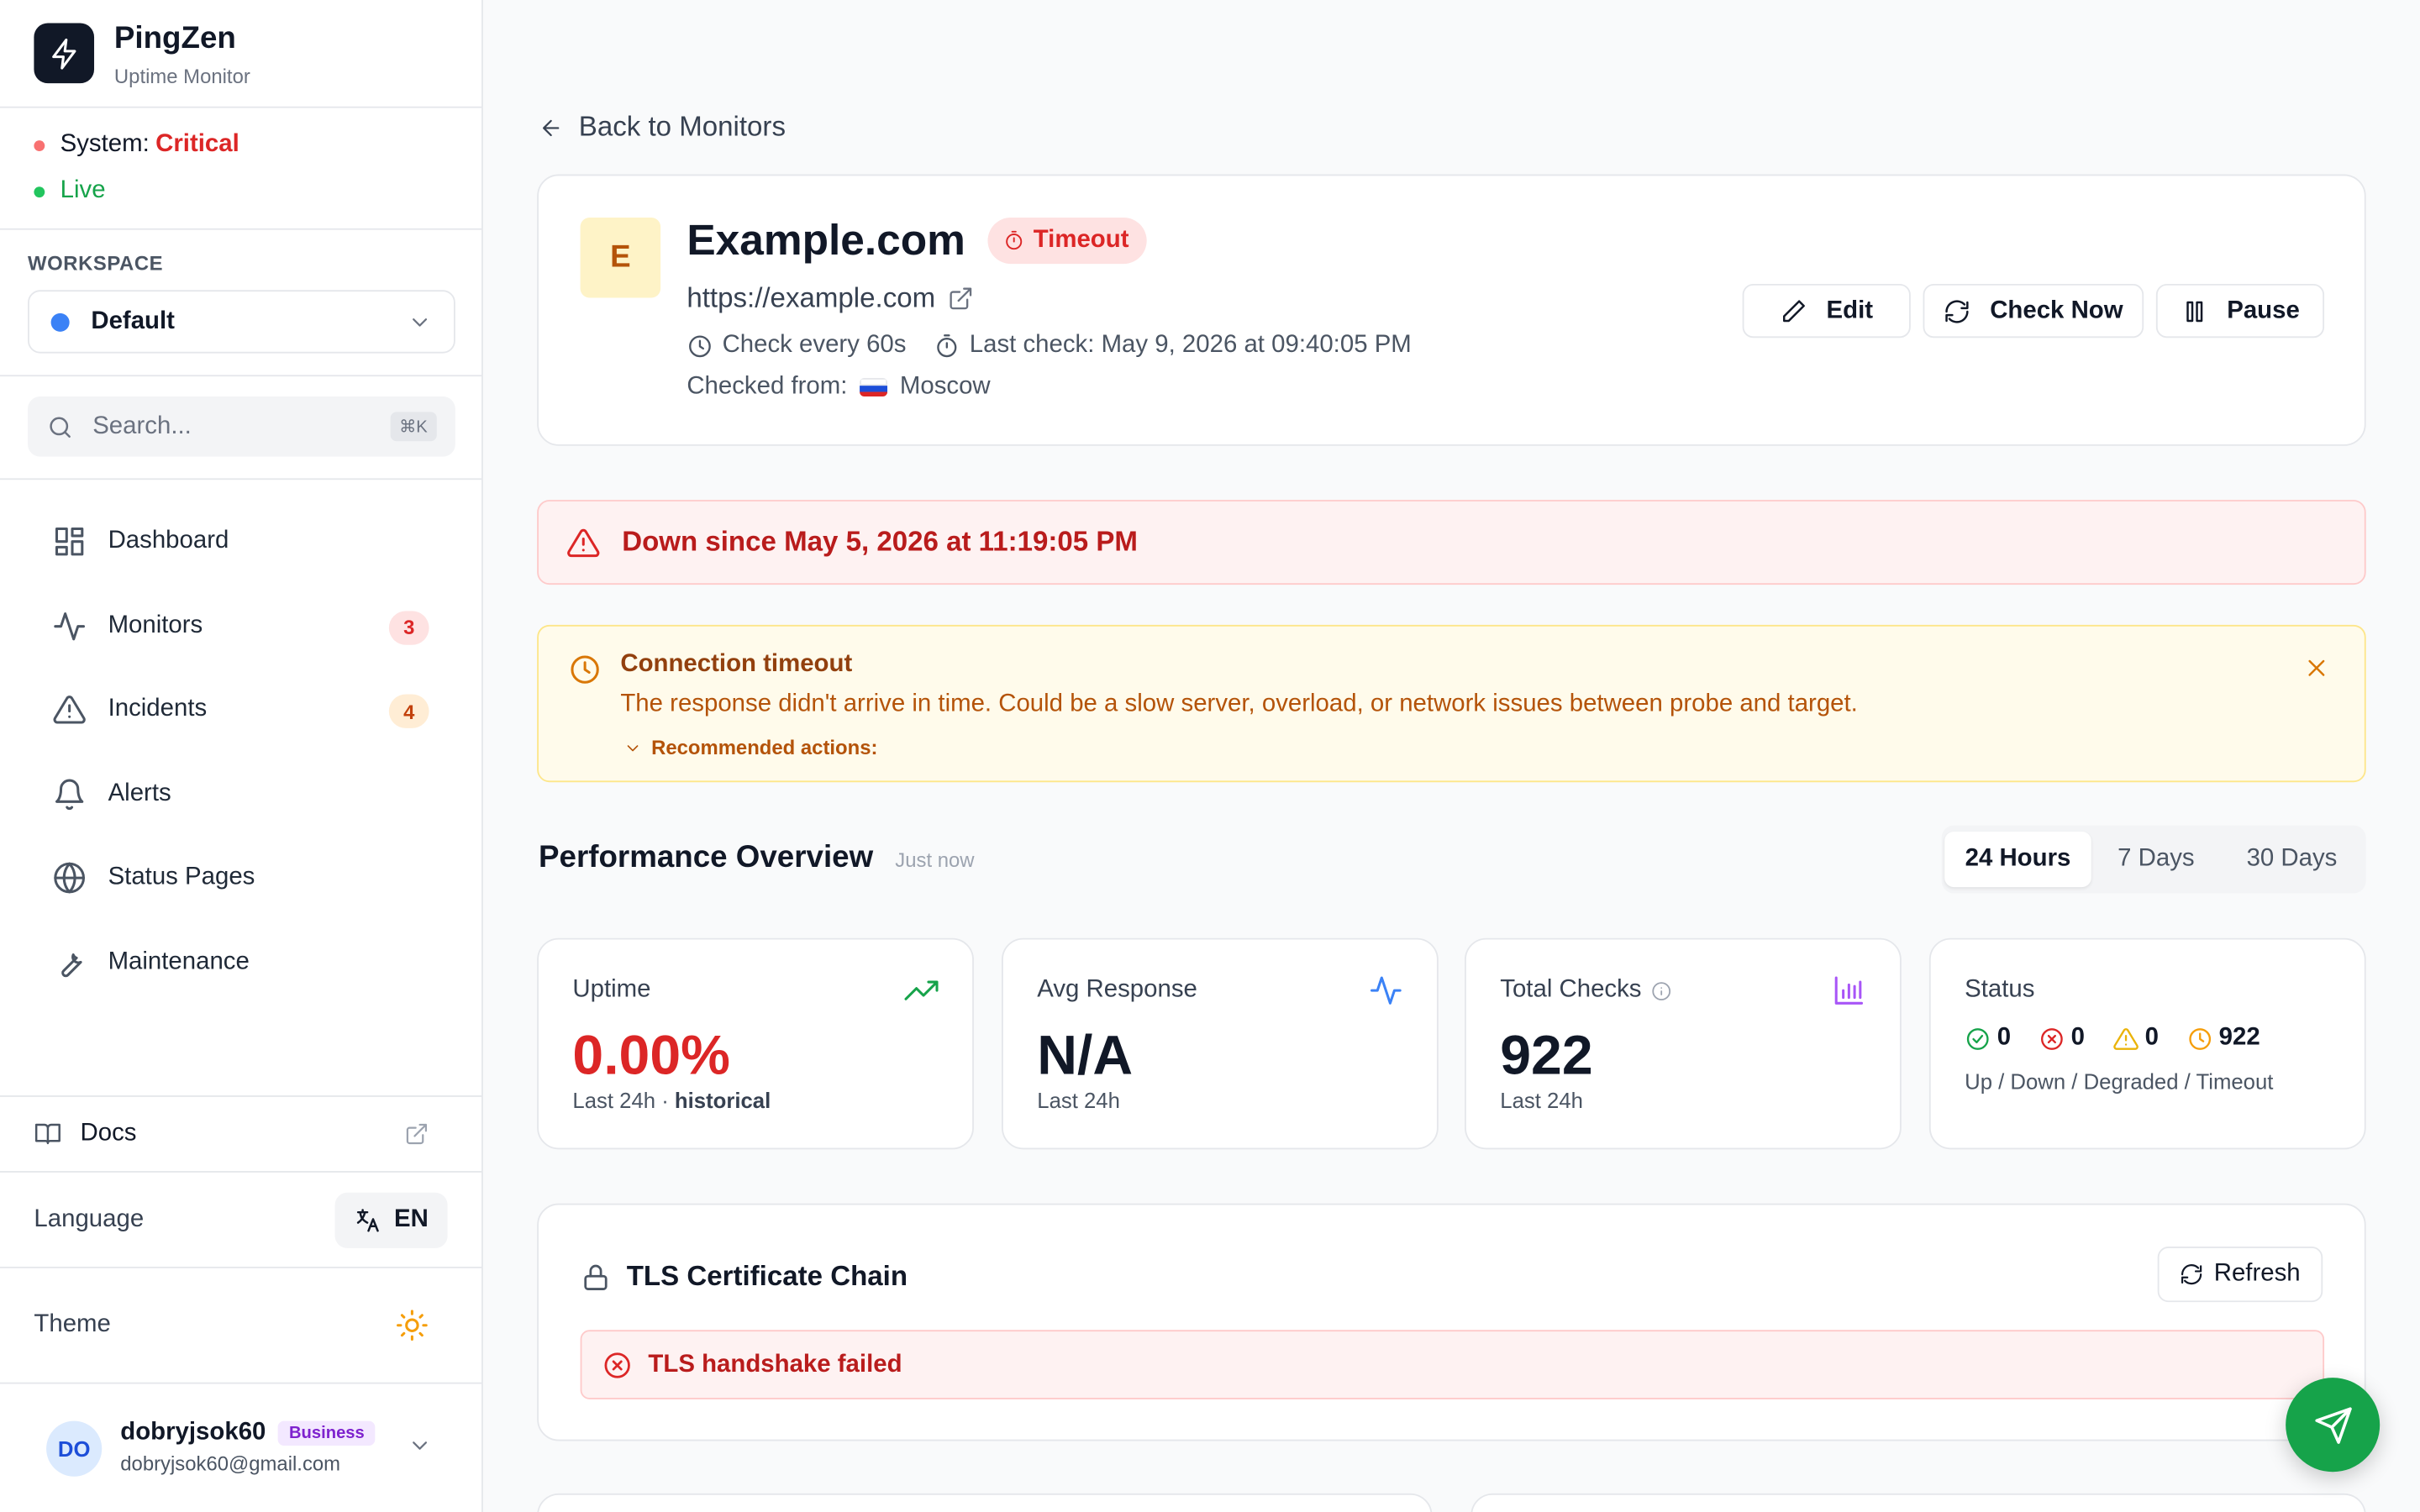  I want to click on live-indicator: Live, so click(70, 191).